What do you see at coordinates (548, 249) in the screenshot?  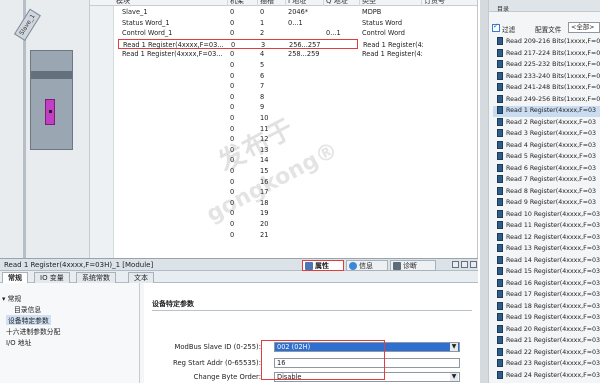 I see `catalog-item: Read 13 Register(4xxxx,F=03` at bounding box center [548, 249].